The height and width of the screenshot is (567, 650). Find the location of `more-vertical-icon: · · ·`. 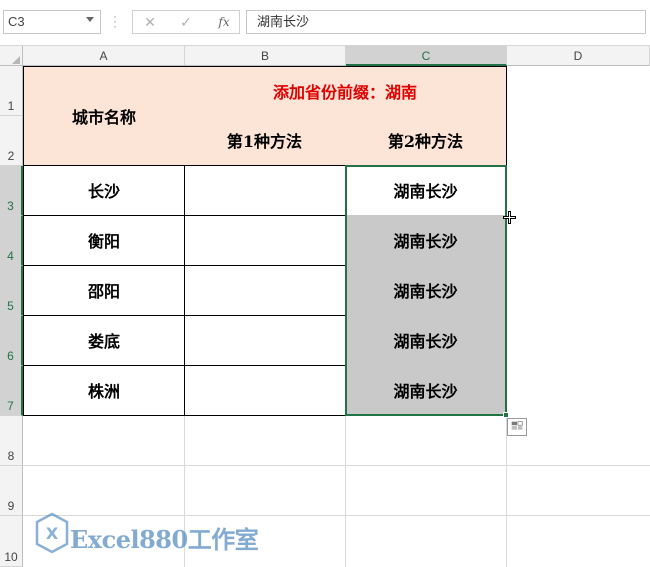

more-vertical-icon: · · · is located at coordinates (115, 21).